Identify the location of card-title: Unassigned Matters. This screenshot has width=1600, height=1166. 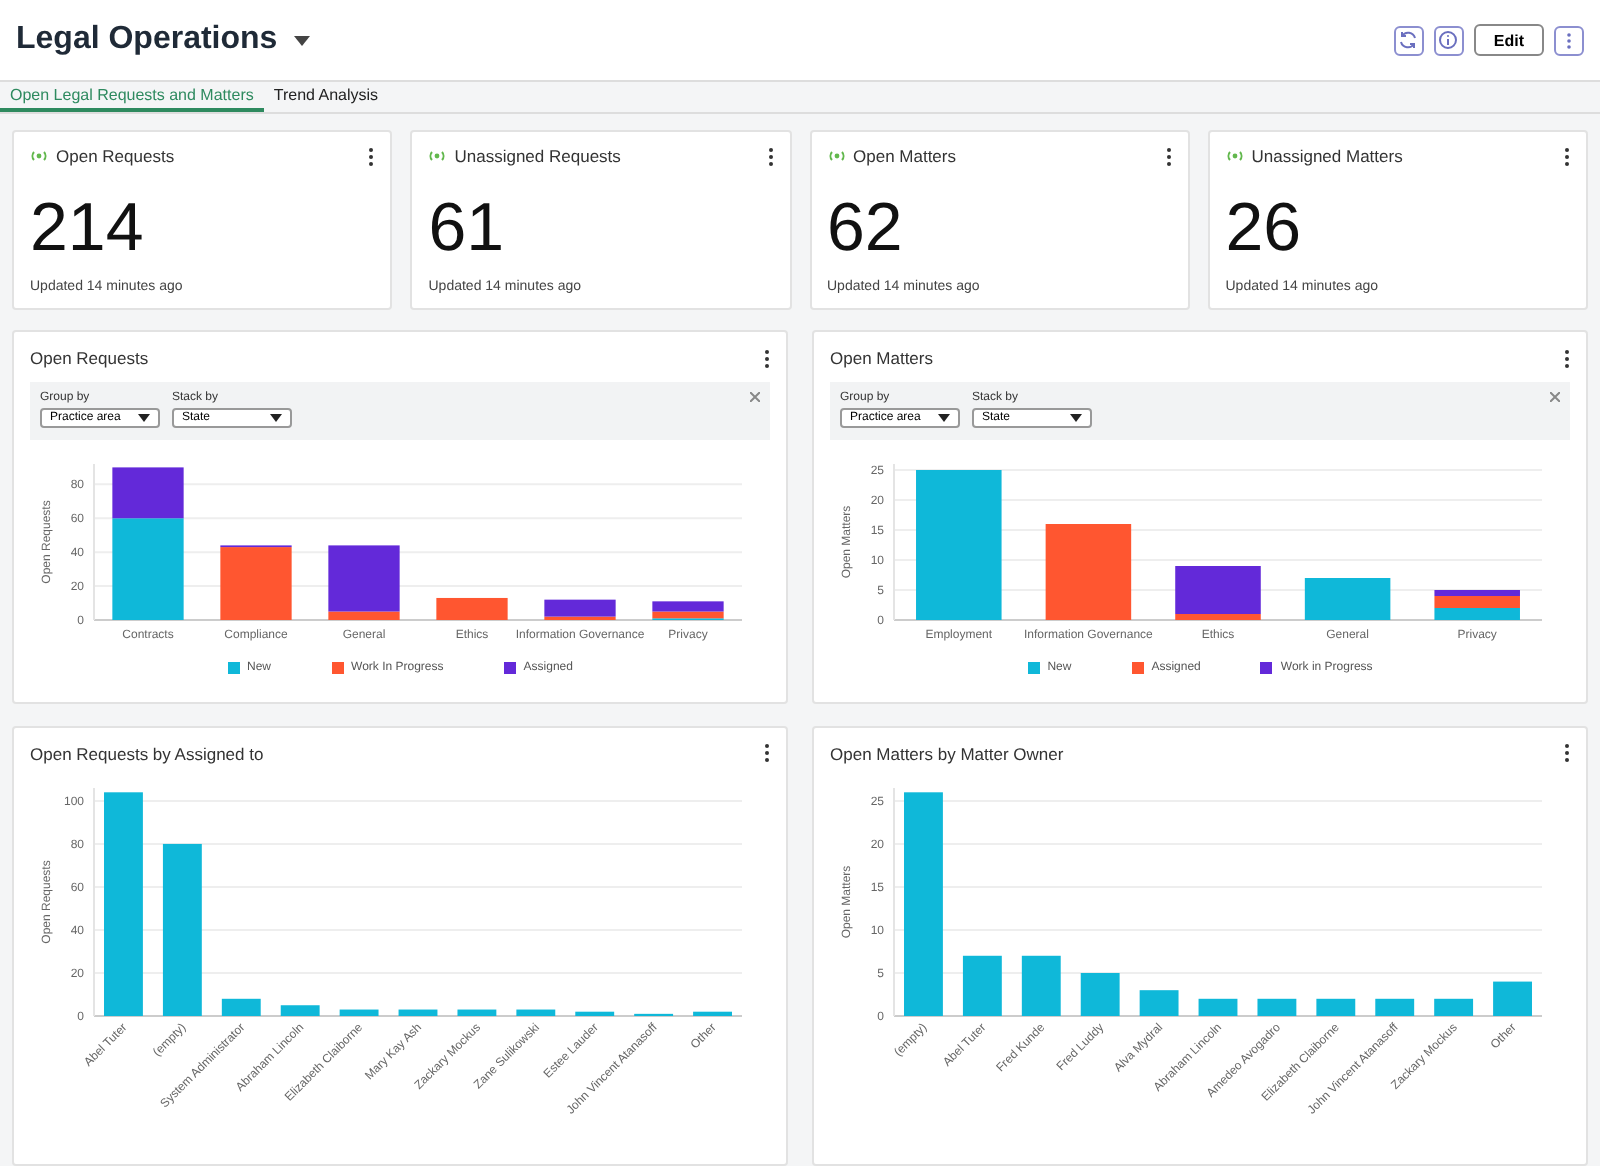
(1327, 156).